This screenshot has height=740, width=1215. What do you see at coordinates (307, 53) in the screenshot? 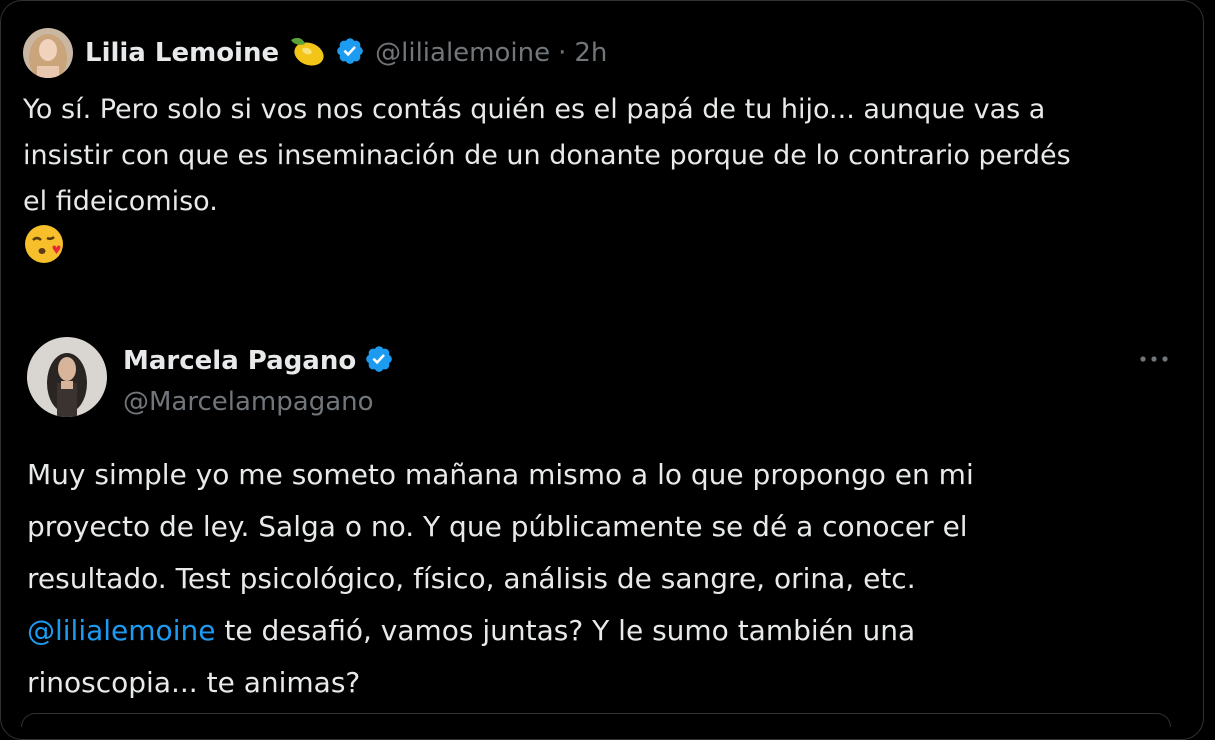
I see `lemon-icon` at bounding box center [307, 53].